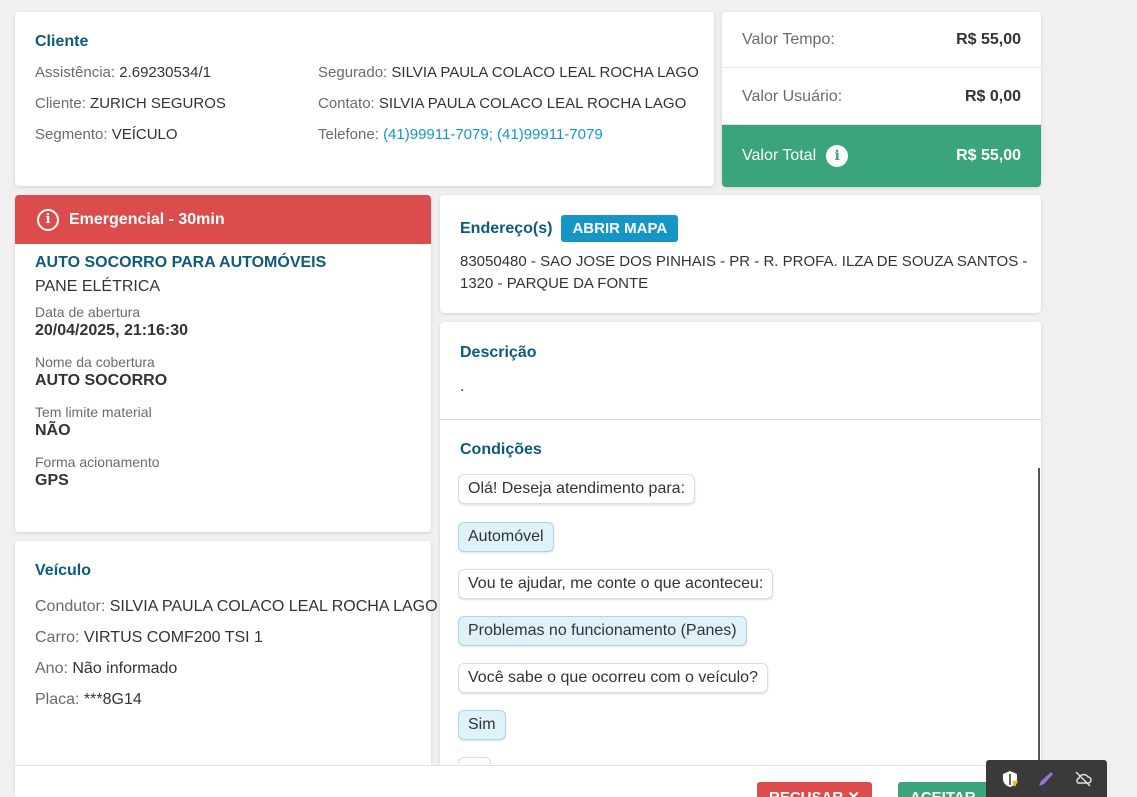 The height and width of the screenshot is (797, 1137). What do you see at coordinates (53, 430) in the screenshot?
I see `field-value: NÃO` at bounding box center [53, 430].